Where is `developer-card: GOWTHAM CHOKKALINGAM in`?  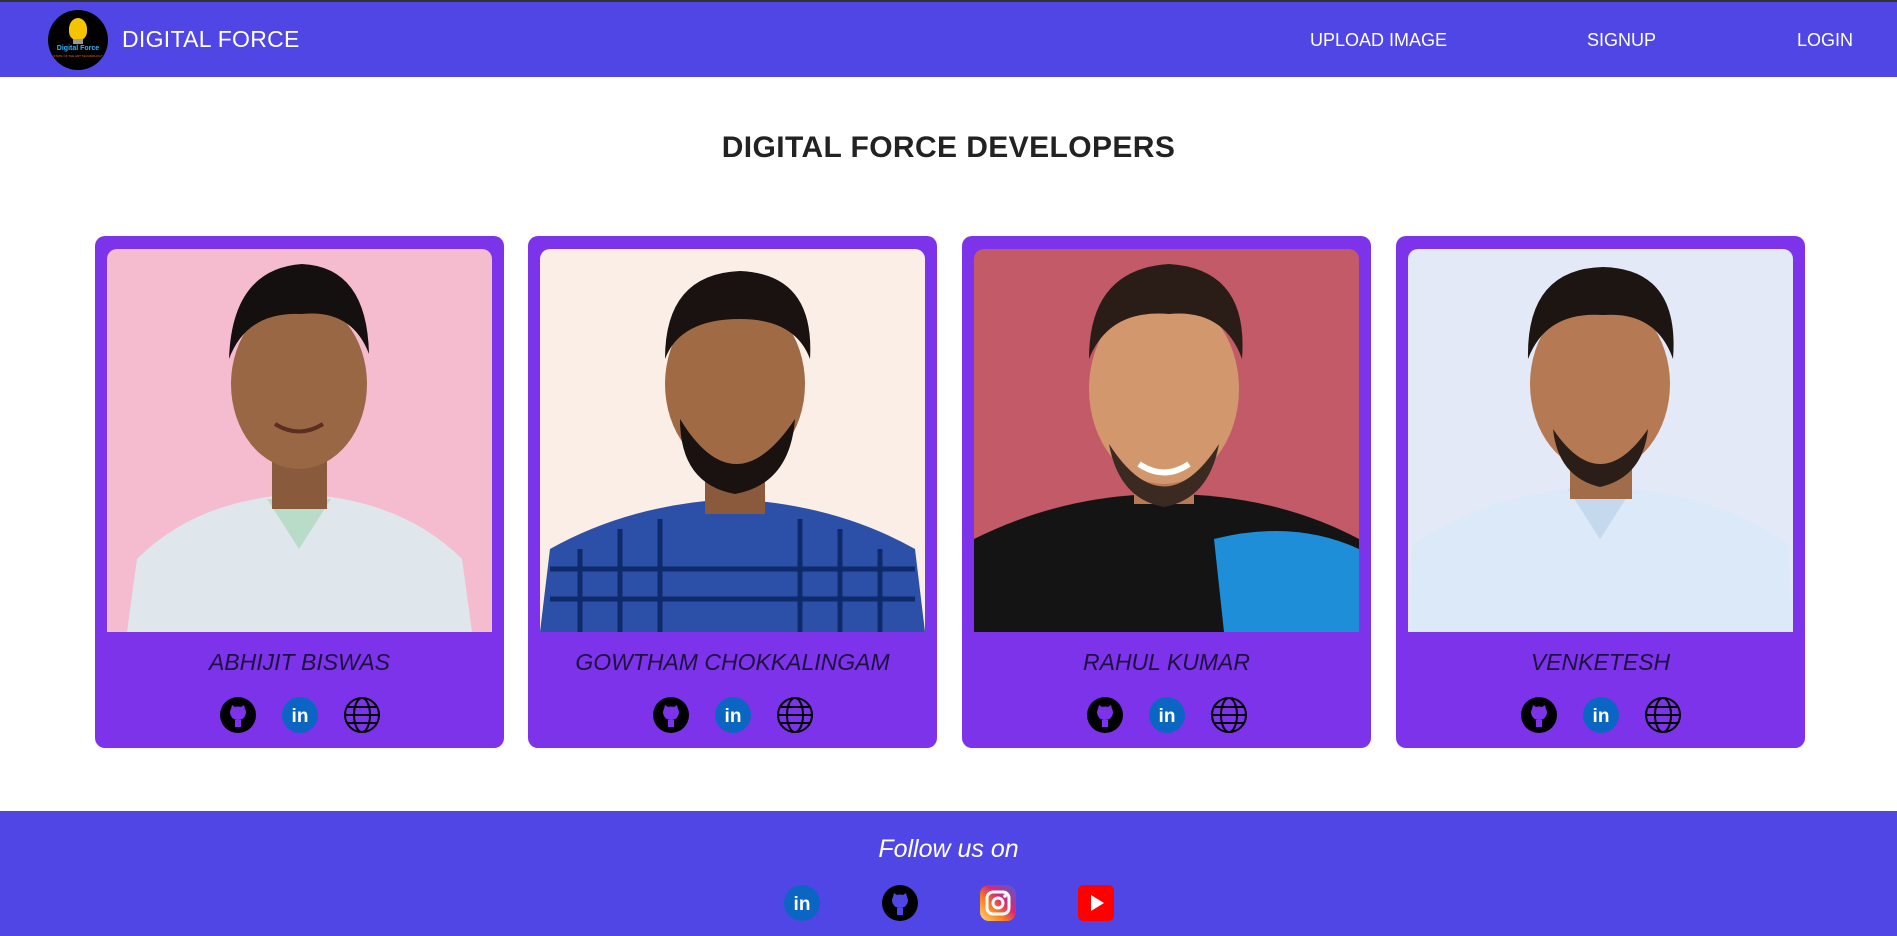
developer-card: GOWTHAM CHOKKALINGAM in is located at coordinates (732, 492).